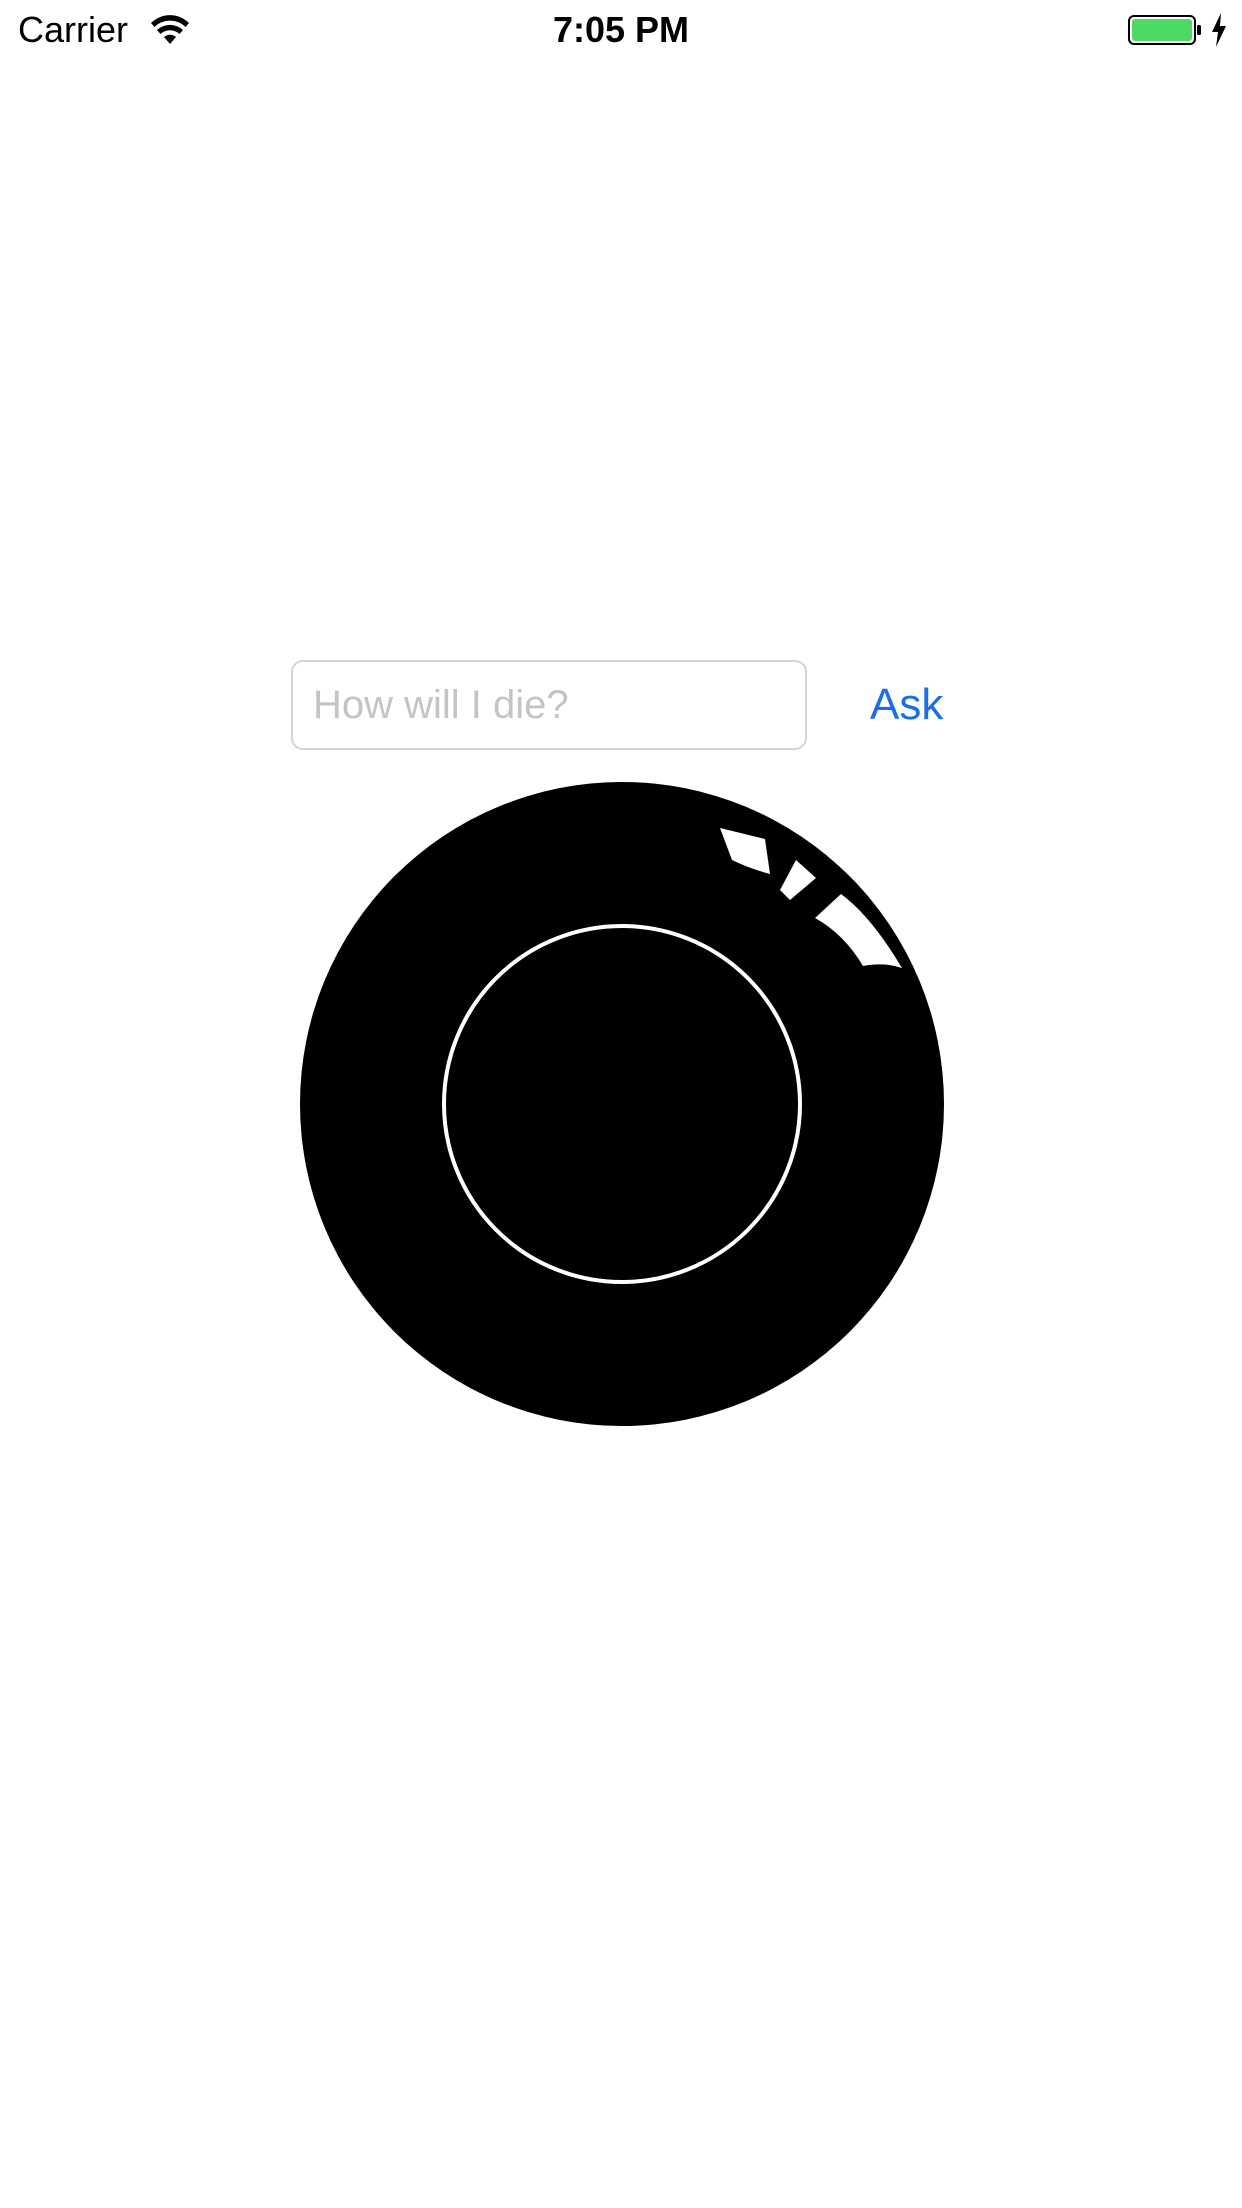 The width and height of the screenshot is (1242, 2208). Describe the element at coordinates (1164, 30) in the screenshot. I see `battery-icon` at that location.